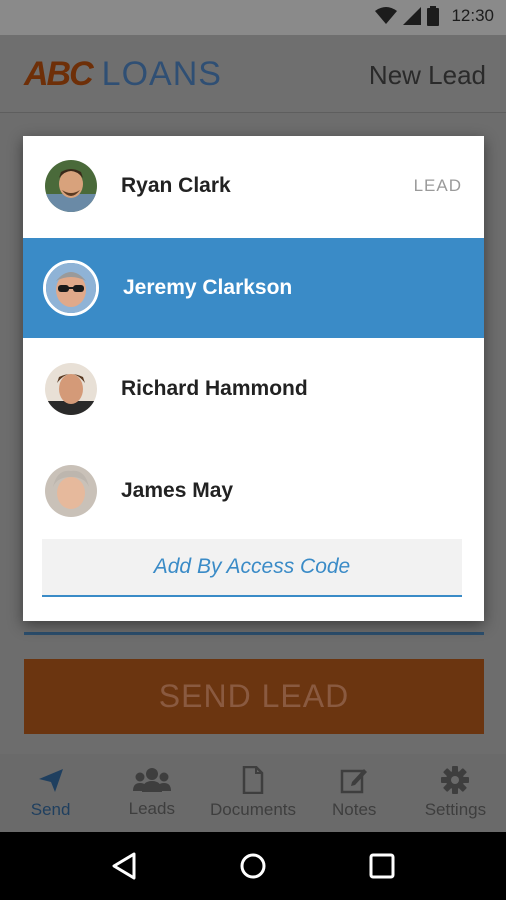 The image size is (506, 900). What do you see at coordinates (50, 809) in the screenshot?
I see `nav-label: Send` at bounding box center [50, 809].